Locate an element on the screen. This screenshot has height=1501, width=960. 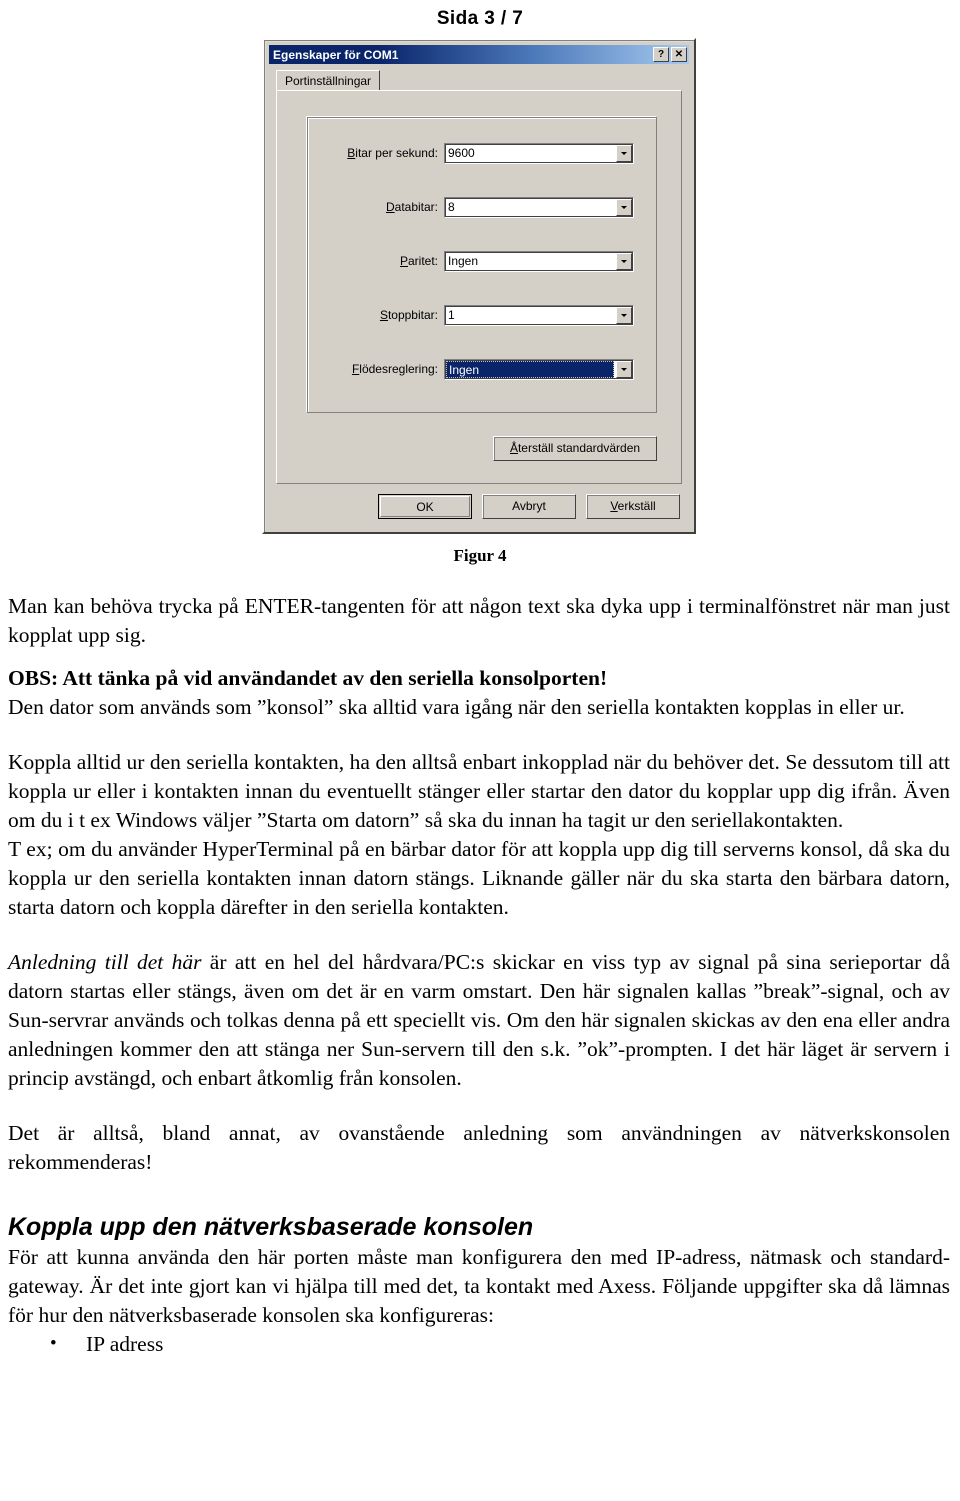
combo-value: 1 is located at coordinates (451, 314).